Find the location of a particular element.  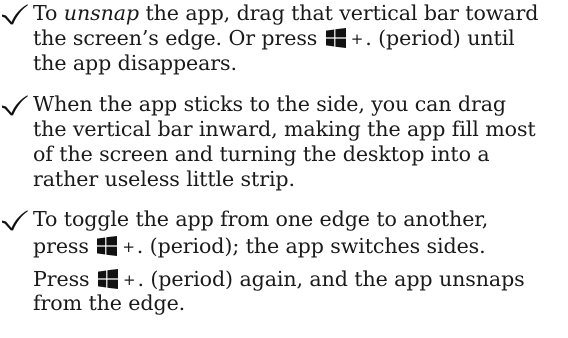

text-run: the app, drag that vertical bar toward is located at coordinates (339, 13).